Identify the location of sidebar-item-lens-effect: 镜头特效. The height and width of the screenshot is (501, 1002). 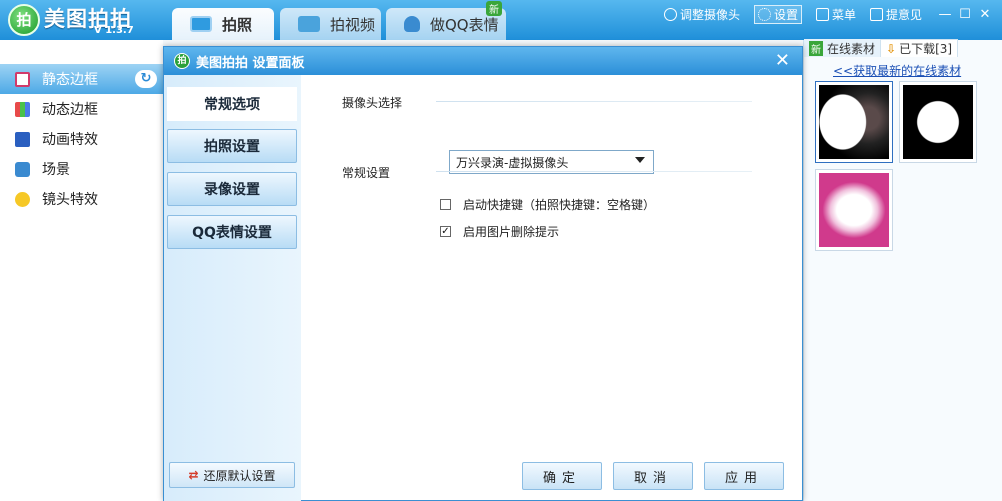
(81, 199).